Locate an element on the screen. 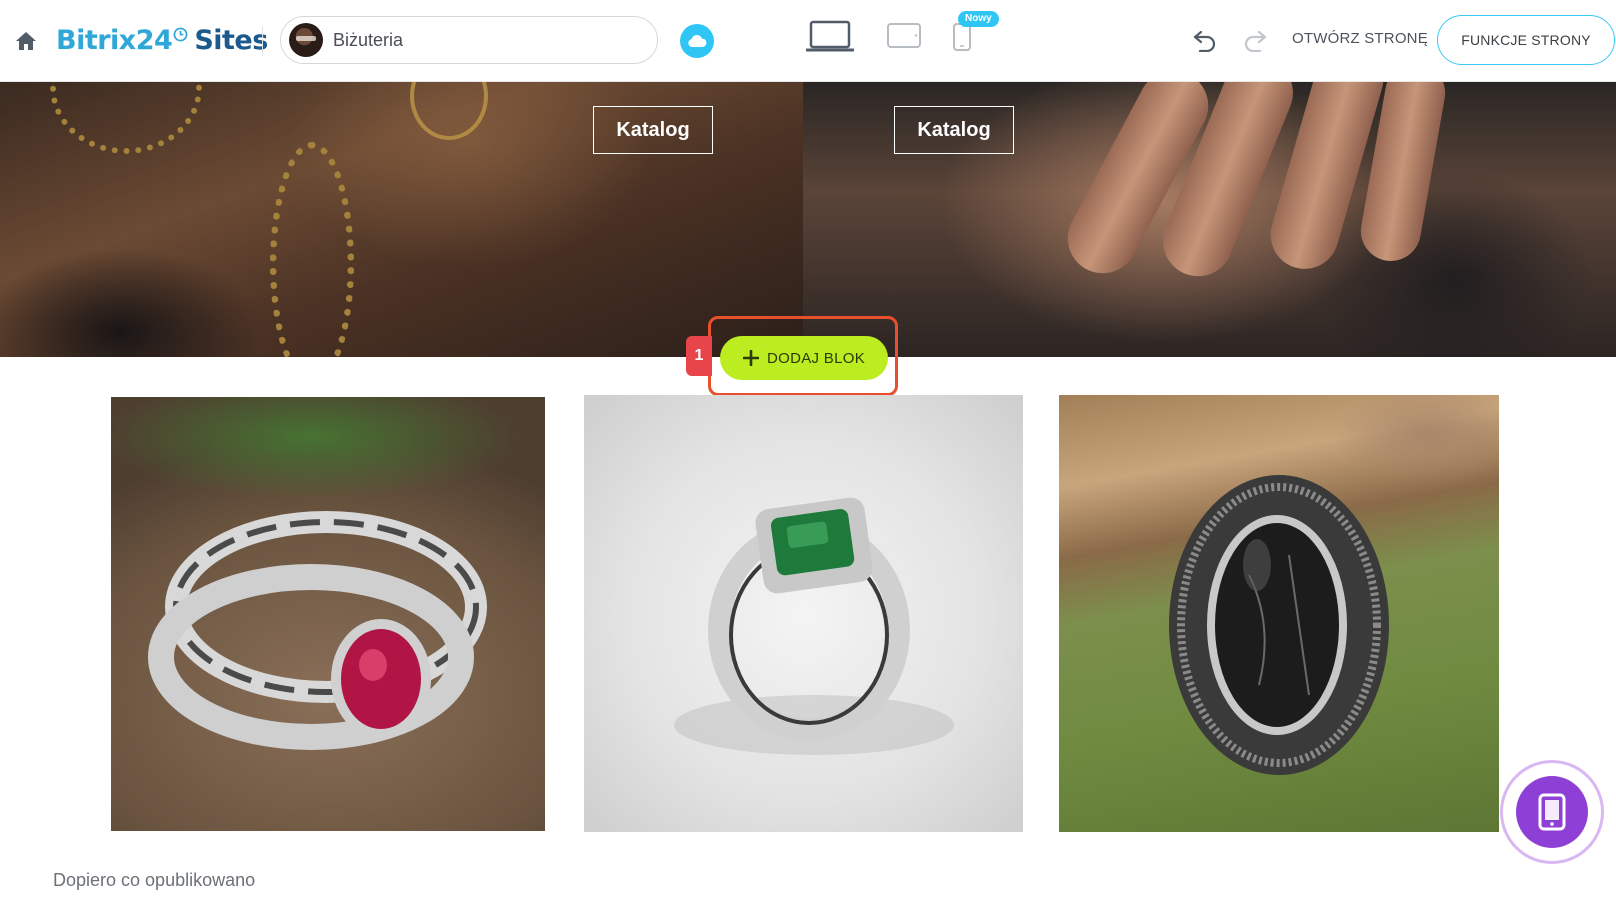  onyx-ring-illustration is located at coordinates (1279, 625).